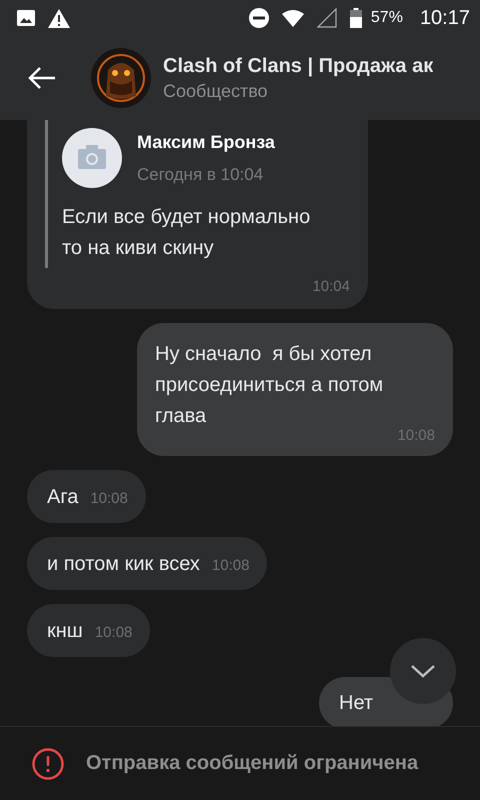 The width and height of the screenshot is (480, 800). Describe the element at coordinates (123, 564) in the screenshot. I see `message-text: и потом кик всех` at that location.